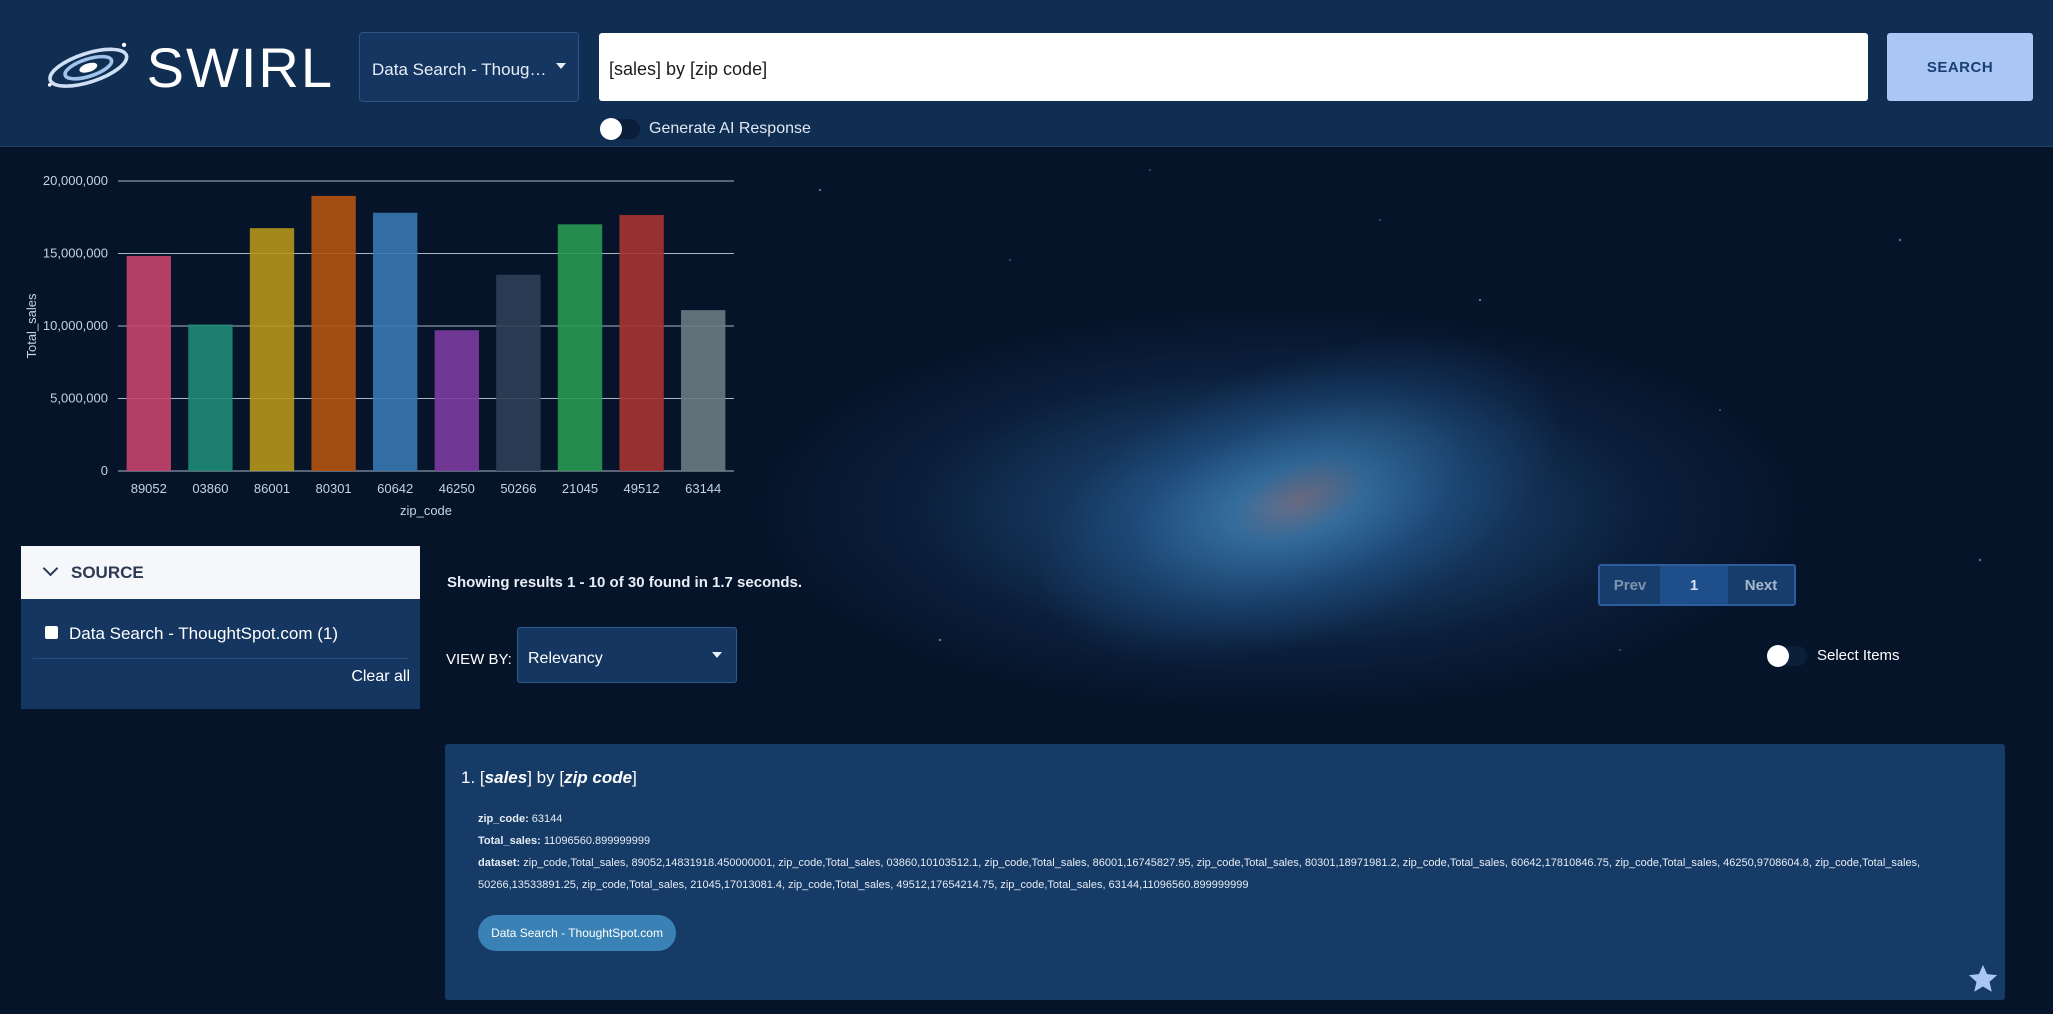 The image size is (2053, 1014). I want to click on title-highlight: sales, so click(506, 777).